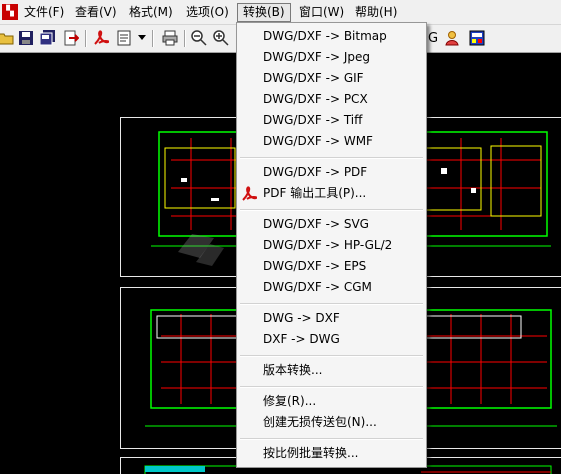 The height and width of the screenshot is (474, 561). I want to click on menu-item-dwg-to-jpeg: DWG/DXF -> Jpeg, so click(331, 57).